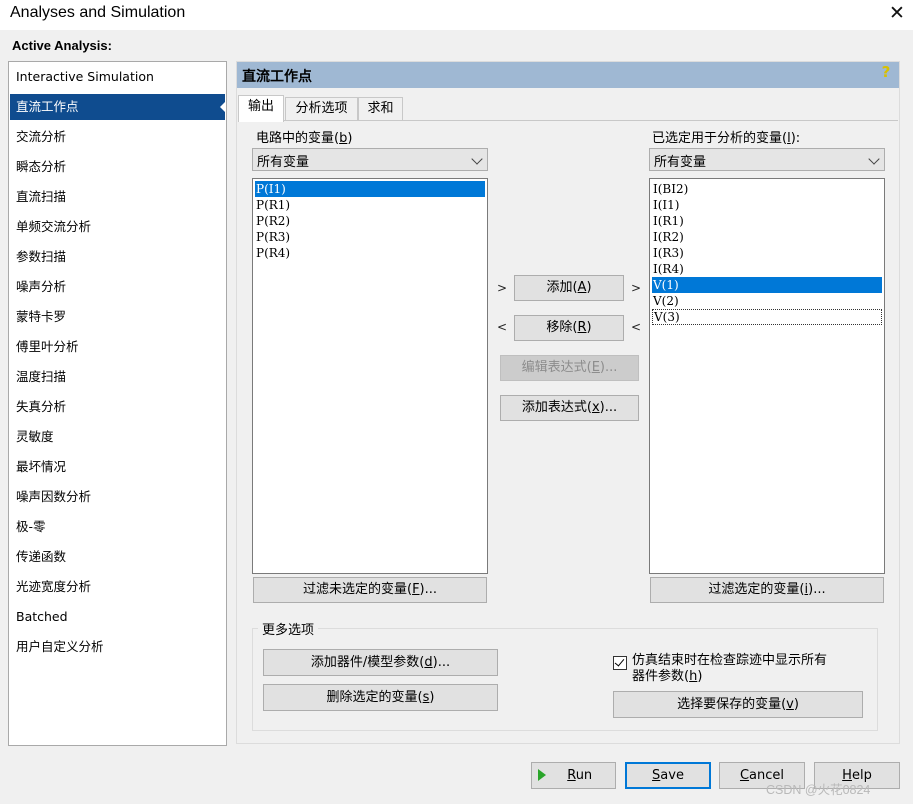 This screenshot has height=804, width=913. What do you see at coordinates (117, 587) in the screenshot?
I see `analysis-item: 光迹宽度分析` at bounding box center [117, 587].